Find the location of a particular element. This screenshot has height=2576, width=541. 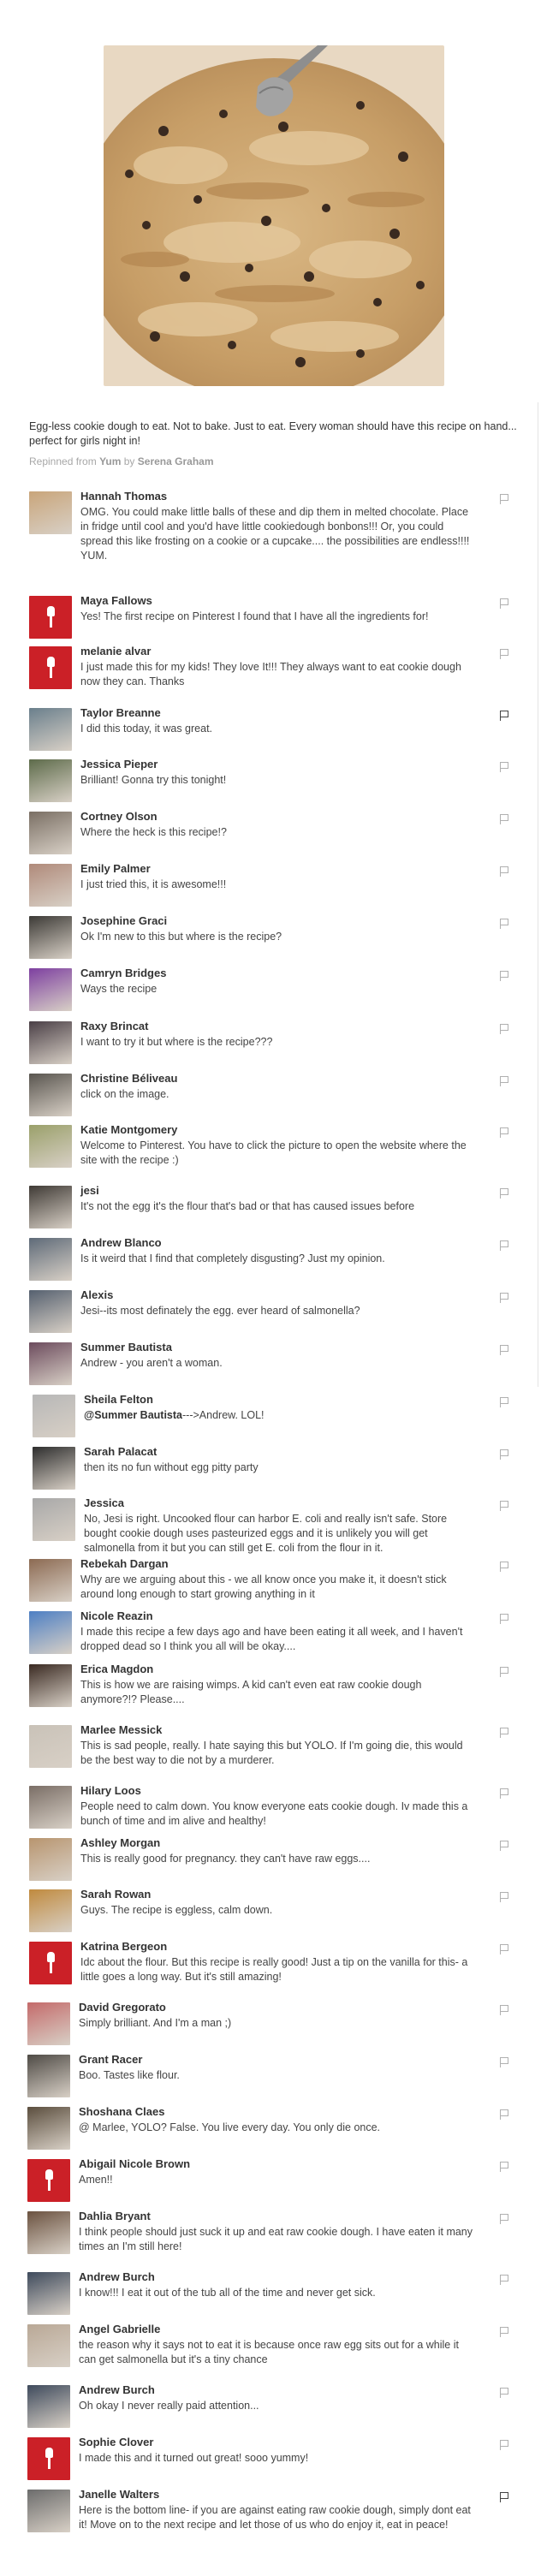

commenter-name: David Gregorato is located at coordinates (122, 2007).